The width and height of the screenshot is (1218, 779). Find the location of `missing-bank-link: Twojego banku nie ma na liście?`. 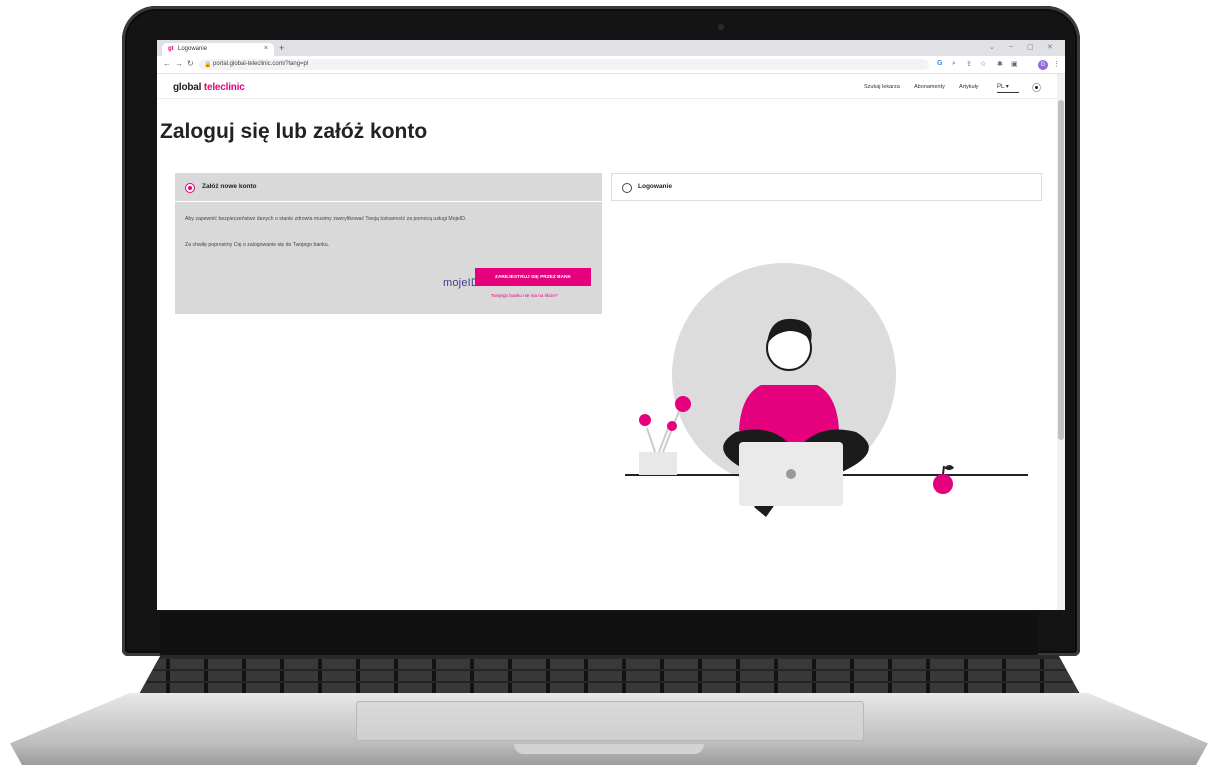

missing-bank-link: Twojego banku nie ma na liście? is located at coordinates (524, 295).